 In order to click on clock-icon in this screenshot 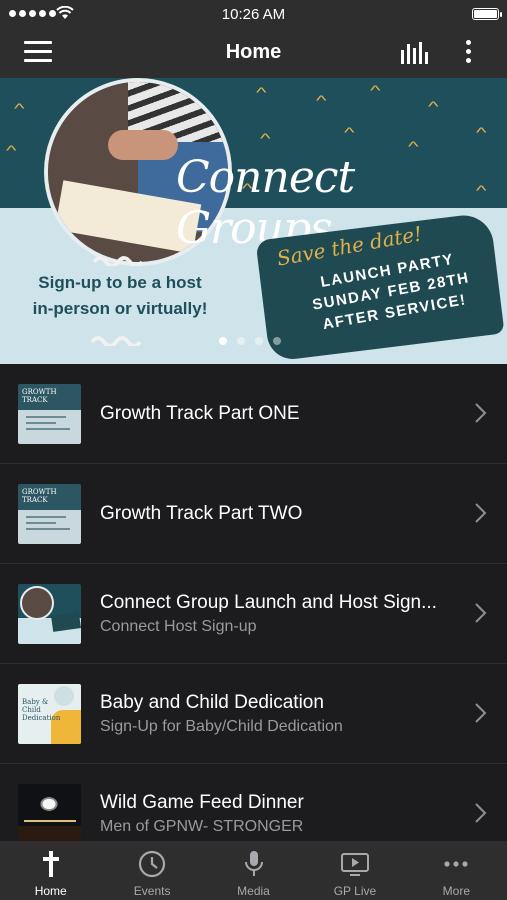, I will do `click(152, 864)`.